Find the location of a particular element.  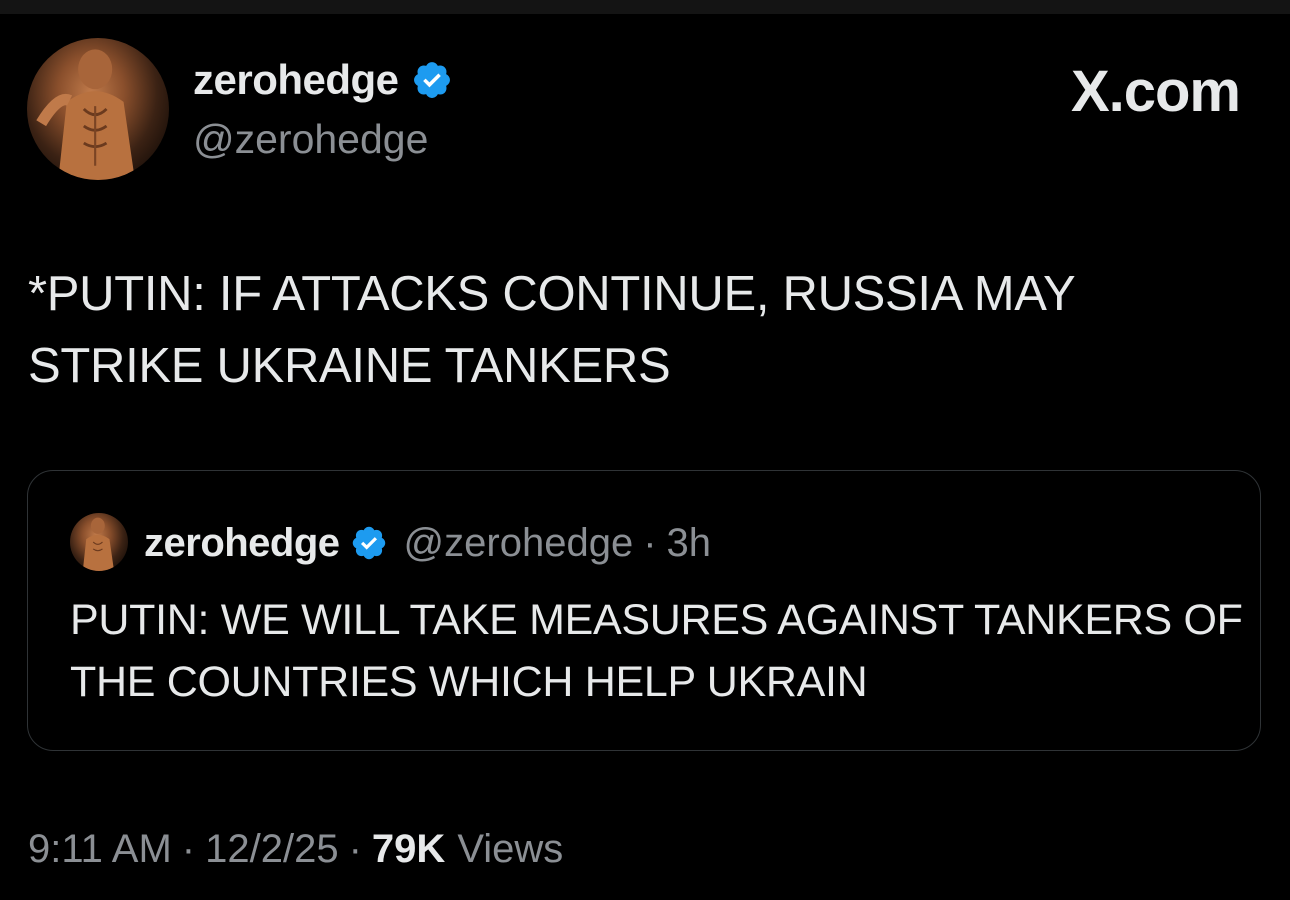

tweet-date: 12/2/25 is located at coordinates (271, 849).